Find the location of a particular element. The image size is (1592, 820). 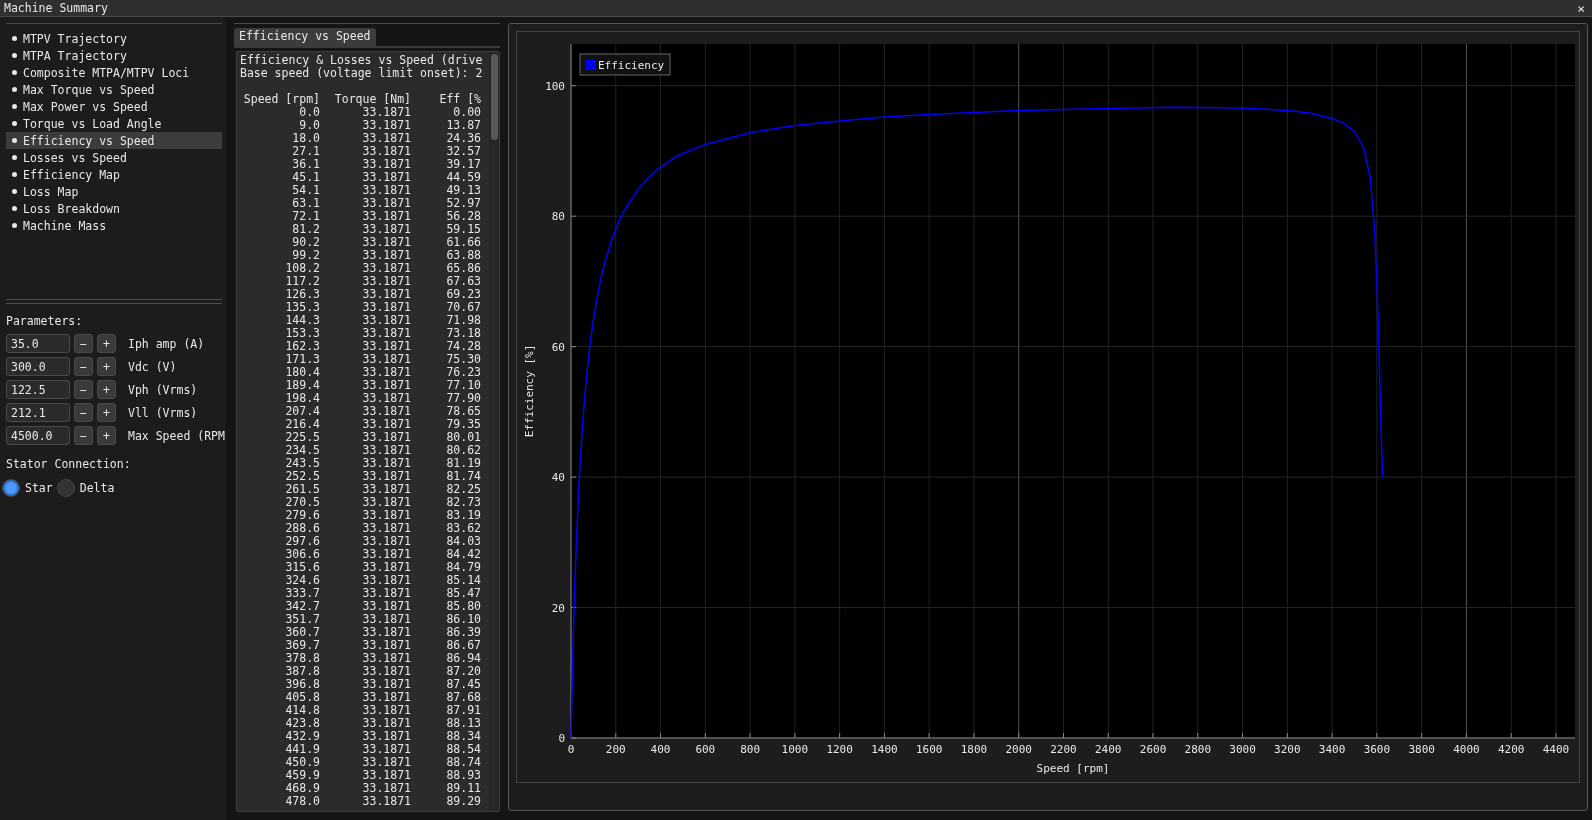

table-cell-text: 77.90 is located at coordinates (463, 398).